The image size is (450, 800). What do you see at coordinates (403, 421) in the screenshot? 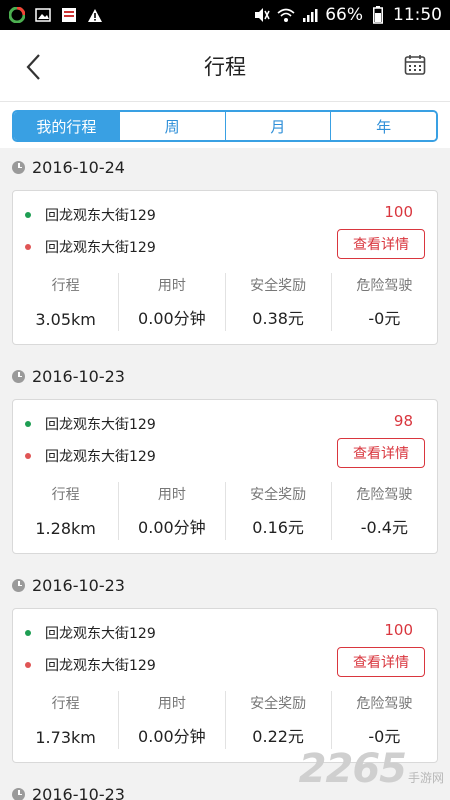
I see `trip-score: 98` at bounding box center [403, 421].